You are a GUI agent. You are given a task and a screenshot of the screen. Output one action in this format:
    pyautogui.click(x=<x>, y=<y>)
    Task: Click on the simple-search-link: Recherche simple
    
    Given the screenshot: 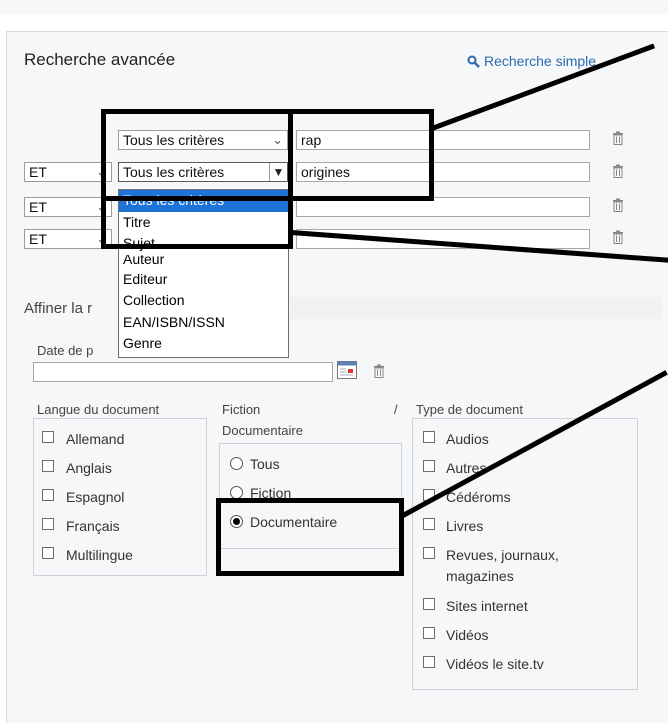 What is the action you would take?
    pyautogui.click(x=531, y=61)
    